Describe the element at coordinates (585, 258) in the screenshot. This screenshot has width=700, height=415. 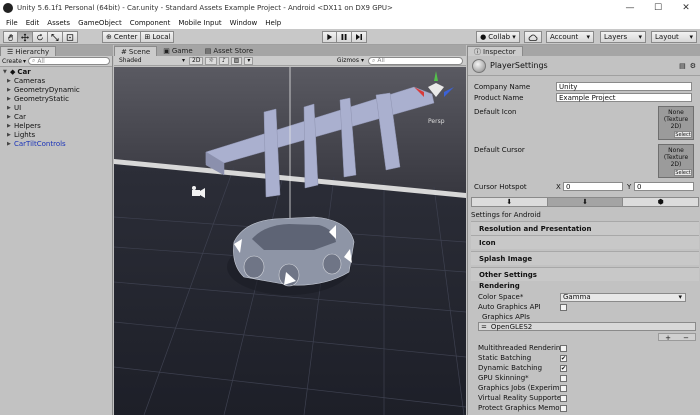
I see `section-splash-image: Splash Image` at that location.